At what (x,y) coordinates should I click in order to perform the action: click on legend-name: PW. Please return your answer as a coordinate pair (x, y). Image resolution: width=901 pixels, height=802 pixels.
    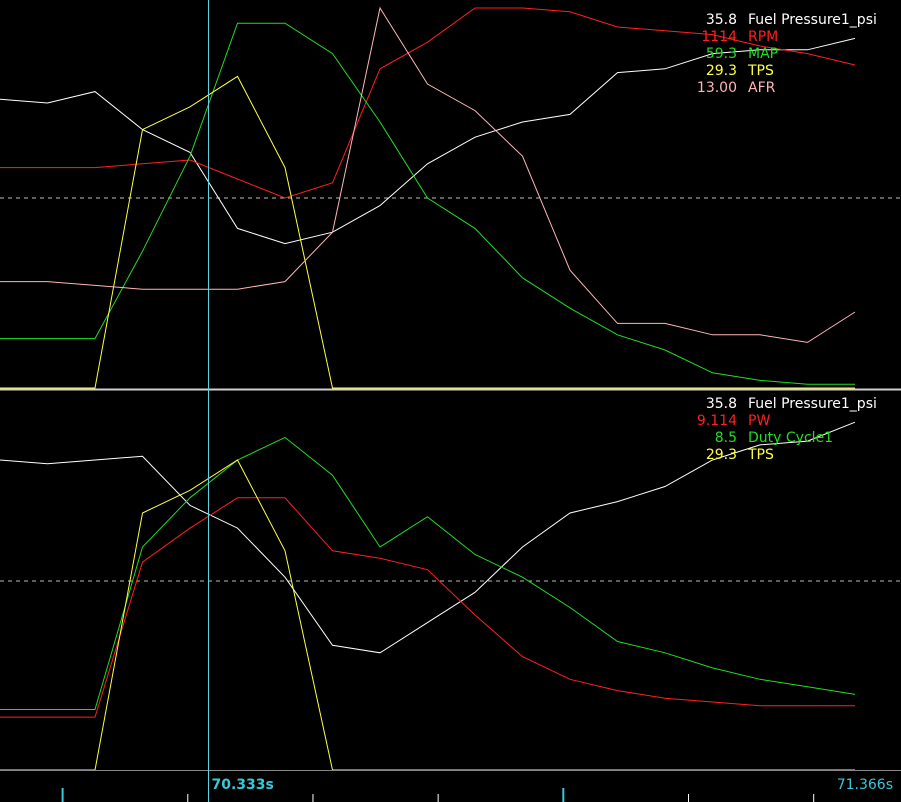
    Looking at the image, I should click on (759, 421).